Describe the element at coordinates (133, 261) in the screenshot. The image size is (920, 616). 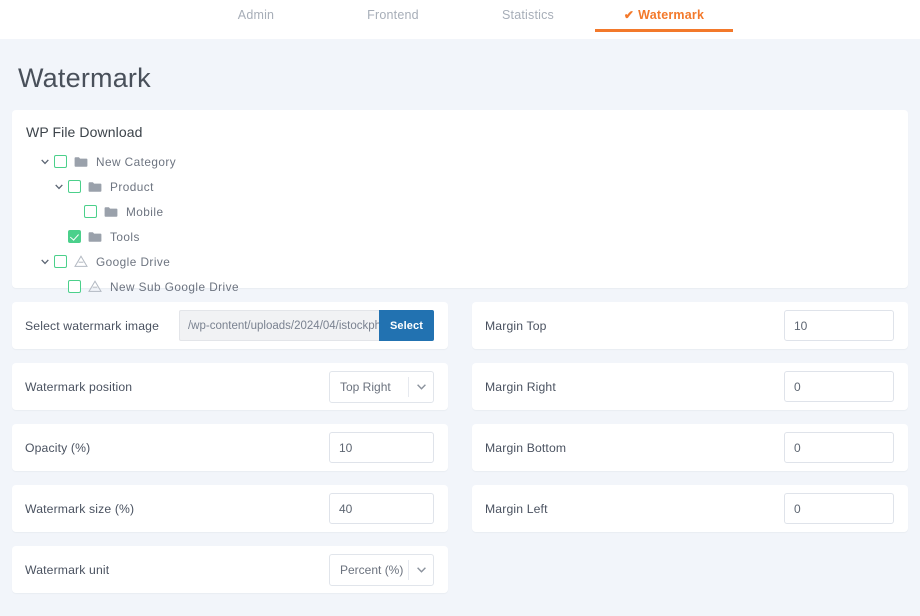
I see `tree-node-label: Google Drive` at that location.